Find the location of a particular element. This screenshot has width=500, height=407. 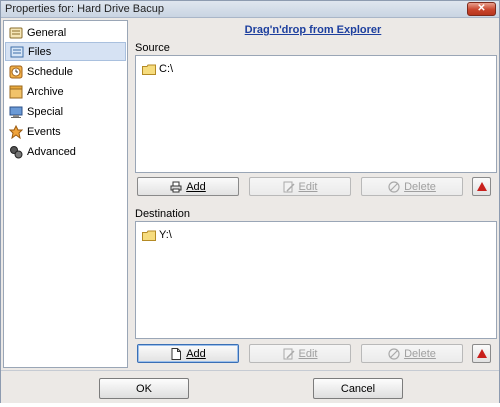

sidebar-item-schedule: Schedule is located at coordinates (65, 71).